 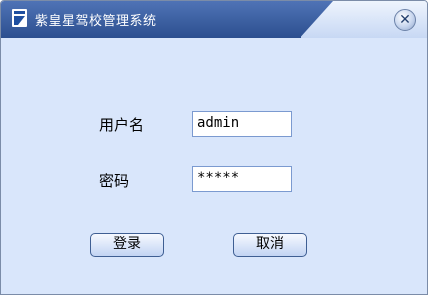 What do you see at coordinates (122, 125) in the screenshot?
I see `username-label: 用户名` at bounding box center [122, 125].